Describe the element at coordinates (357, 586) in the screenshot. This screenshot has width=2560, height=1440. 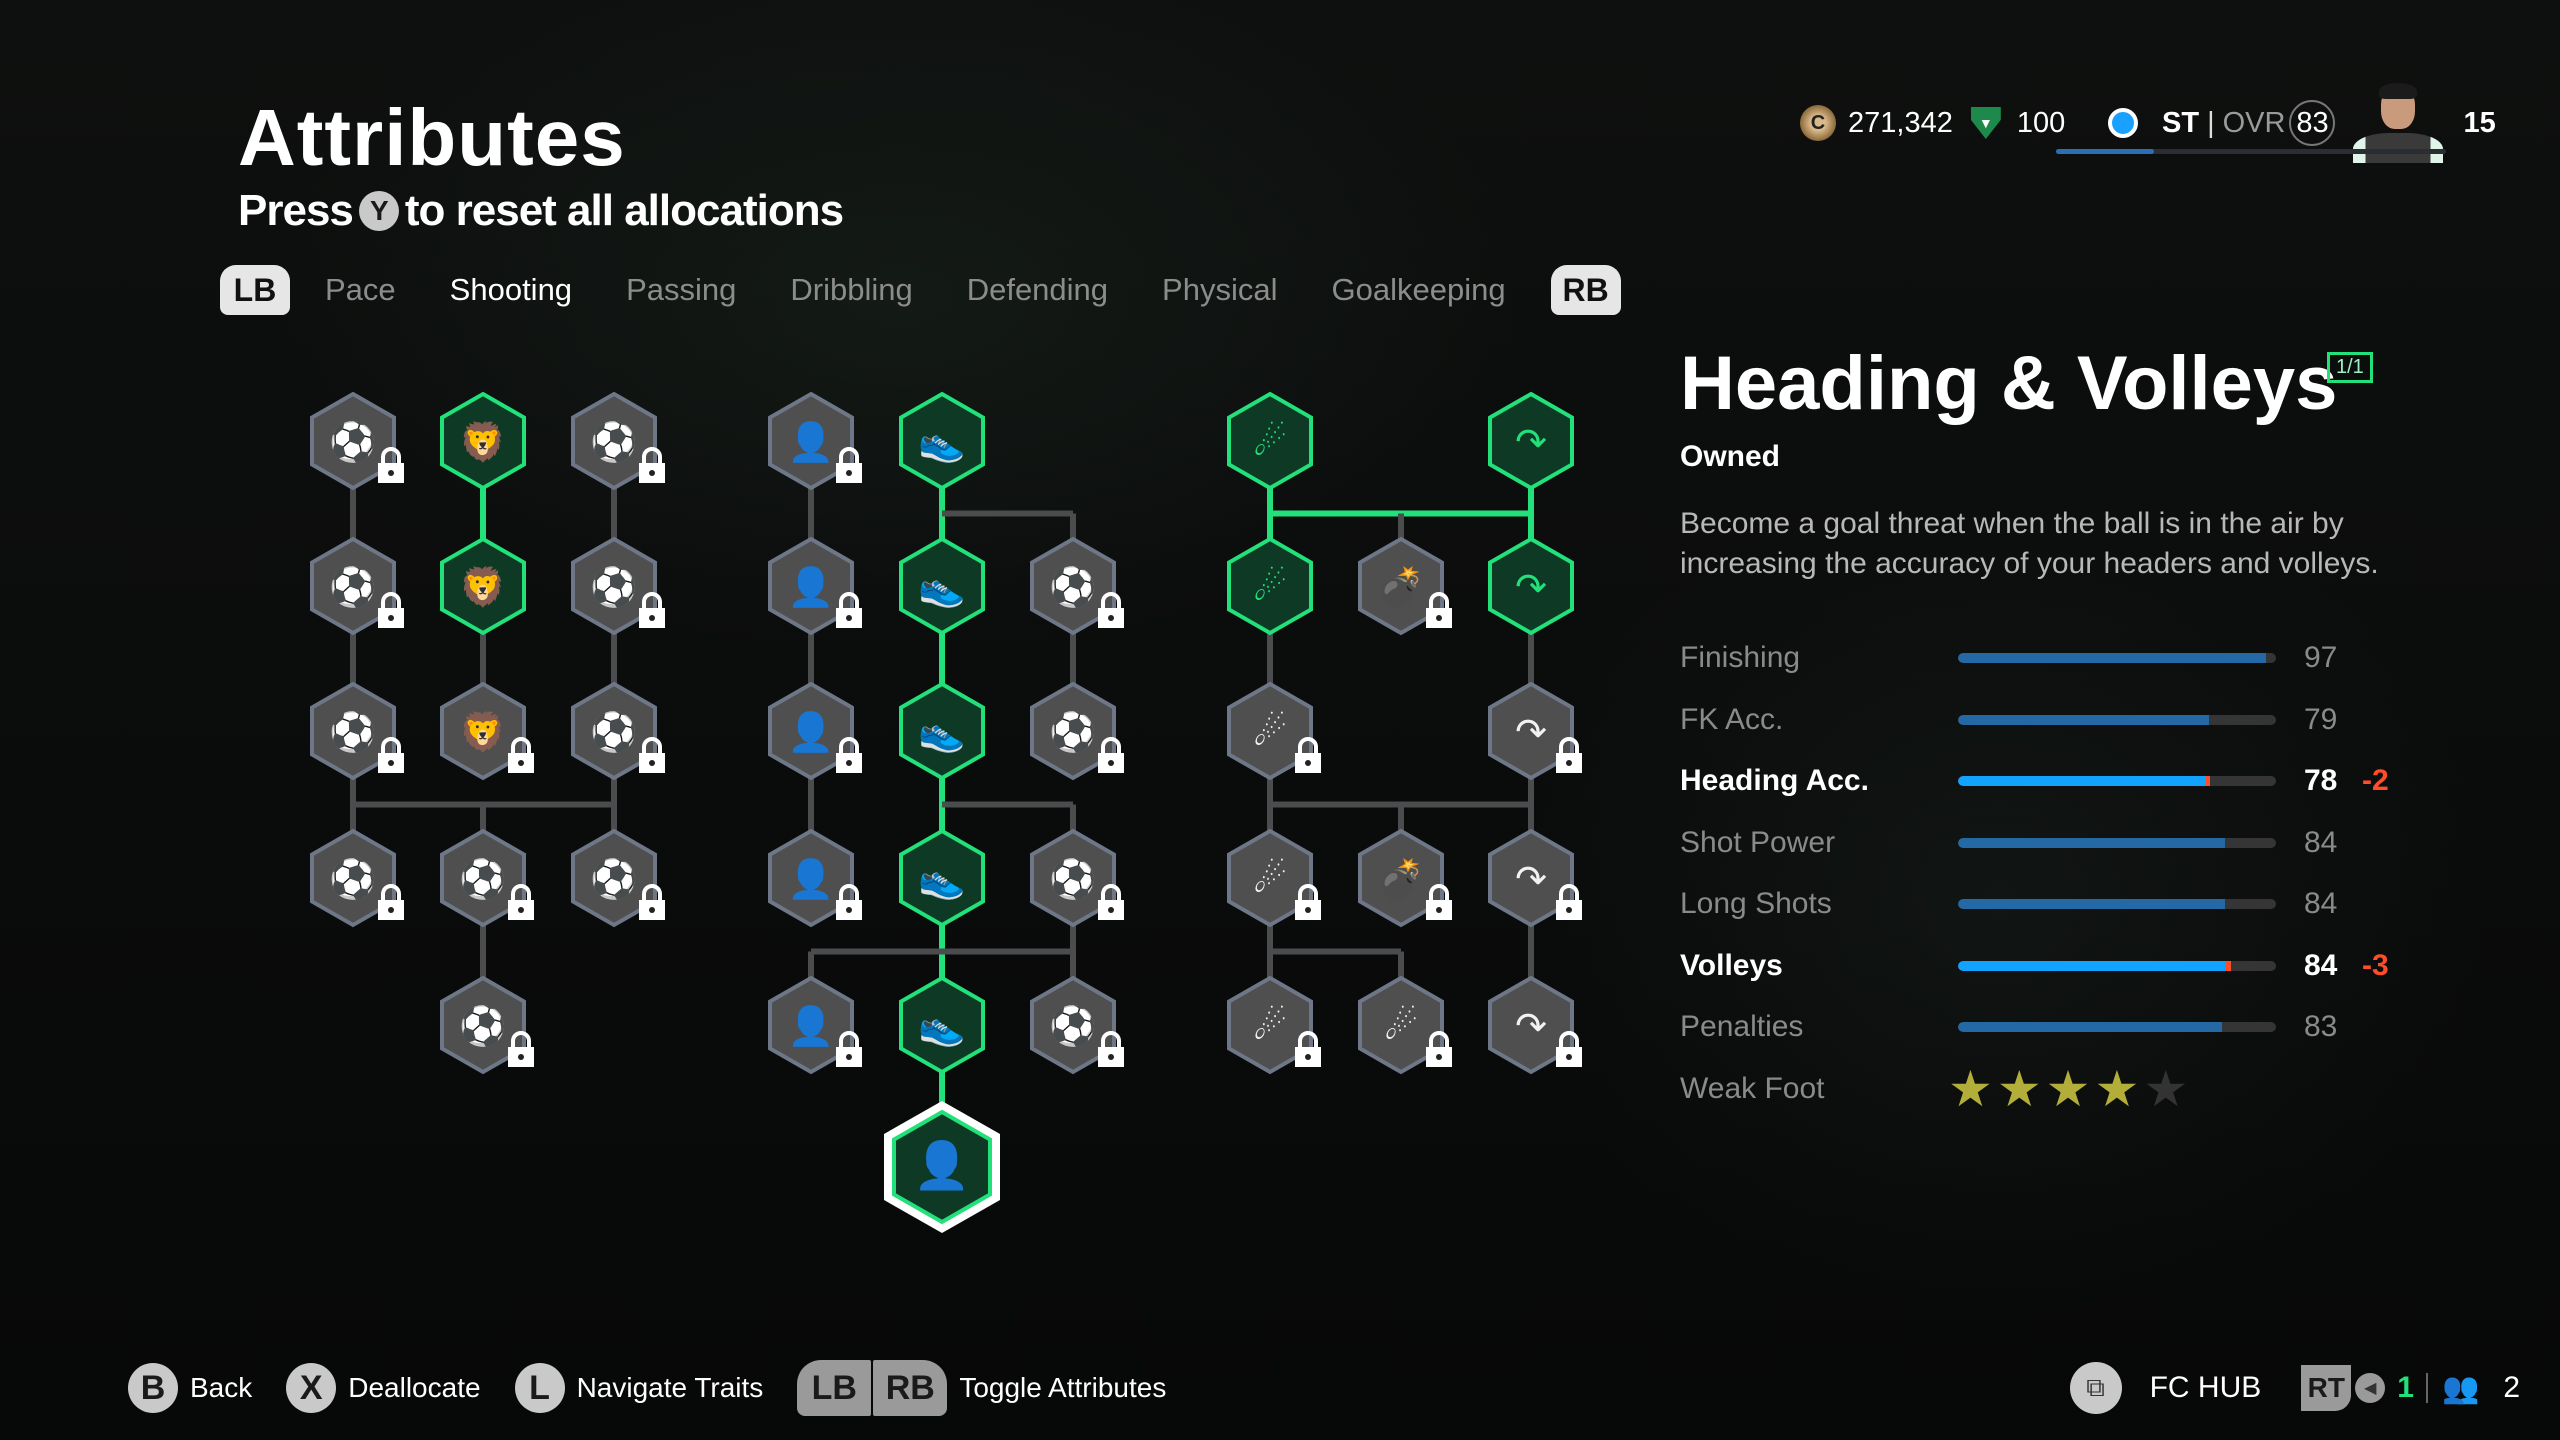
I see `trait-node-g1a2: ⚽` at that location.